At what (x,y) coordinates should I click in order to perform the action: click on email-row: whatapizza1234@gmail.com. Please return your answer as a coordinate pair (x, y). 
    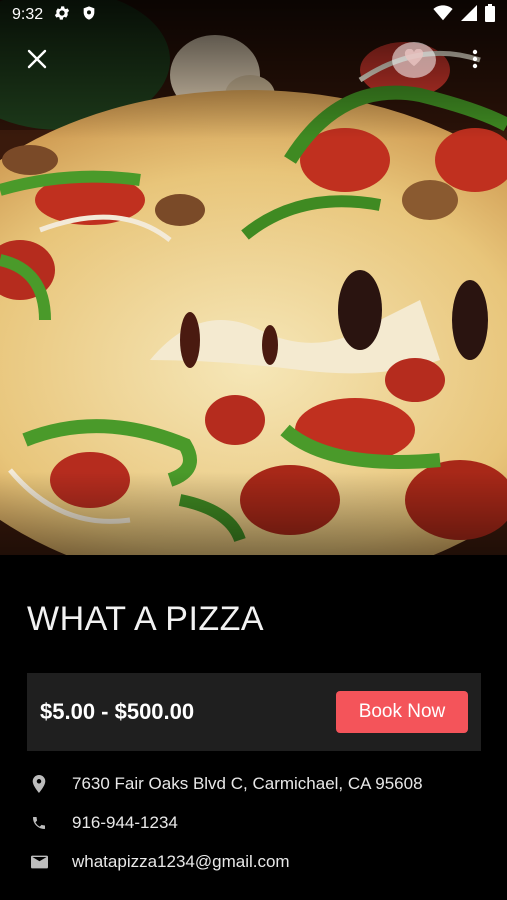
    Looking at the image, I should click on (160, 862).